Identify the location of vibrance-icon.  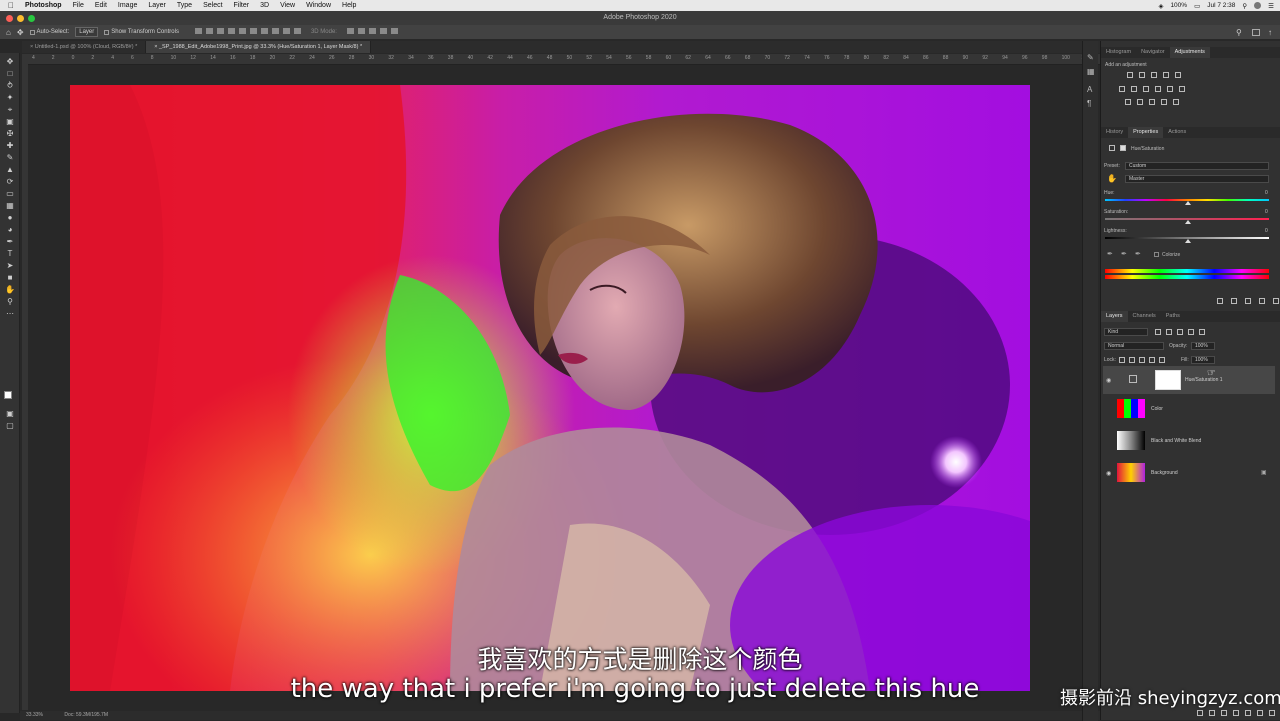
(1178, 75).